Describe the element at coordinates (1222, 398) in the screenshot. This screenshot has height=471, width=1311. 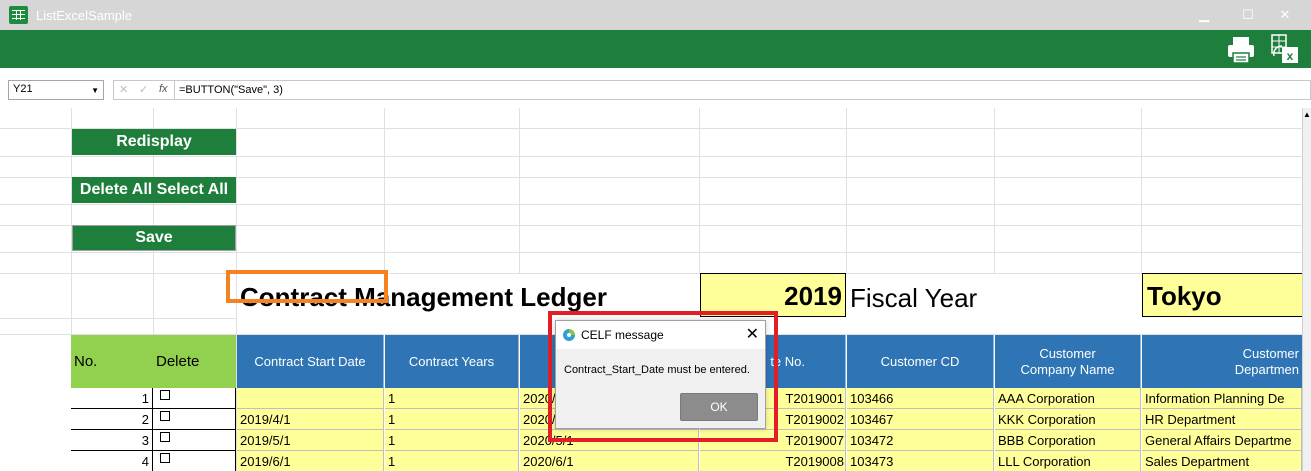
I see `department-cell: Information Planning De` at that location.